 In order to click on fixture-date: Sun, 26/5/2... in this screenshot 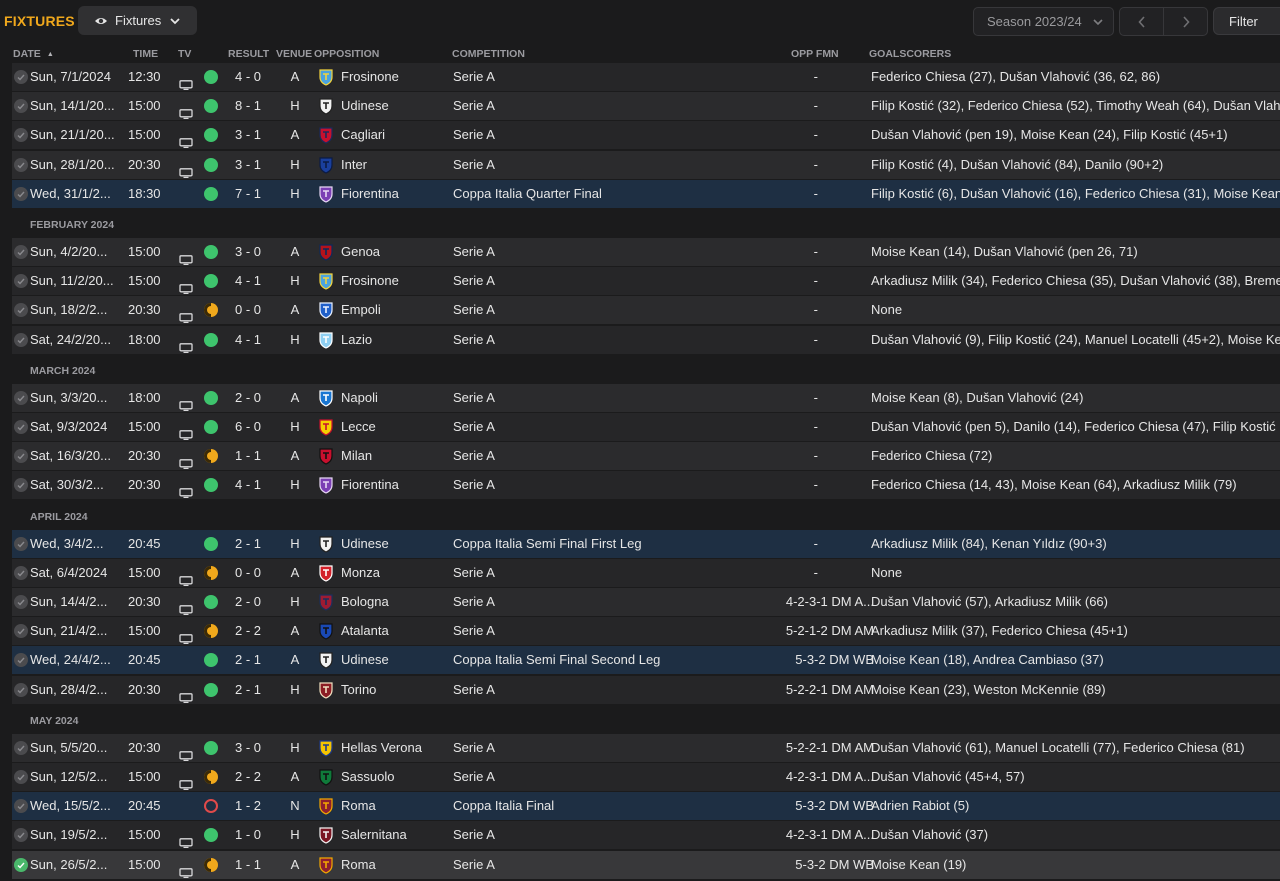, I will do `click(68, 865)`.